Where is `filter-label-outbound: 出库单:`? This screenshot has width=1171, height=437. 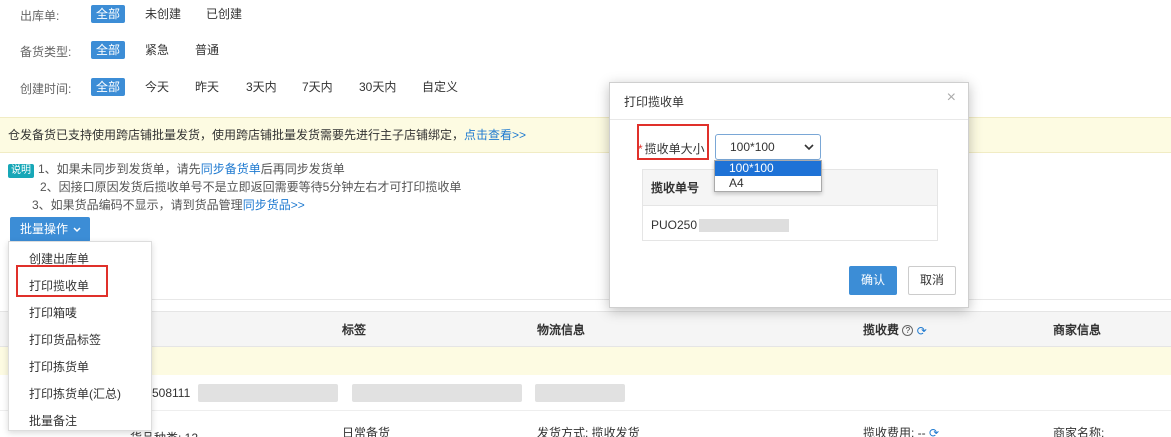
filter-label-outbound: 出库单: is located at coordinates (40, 16).